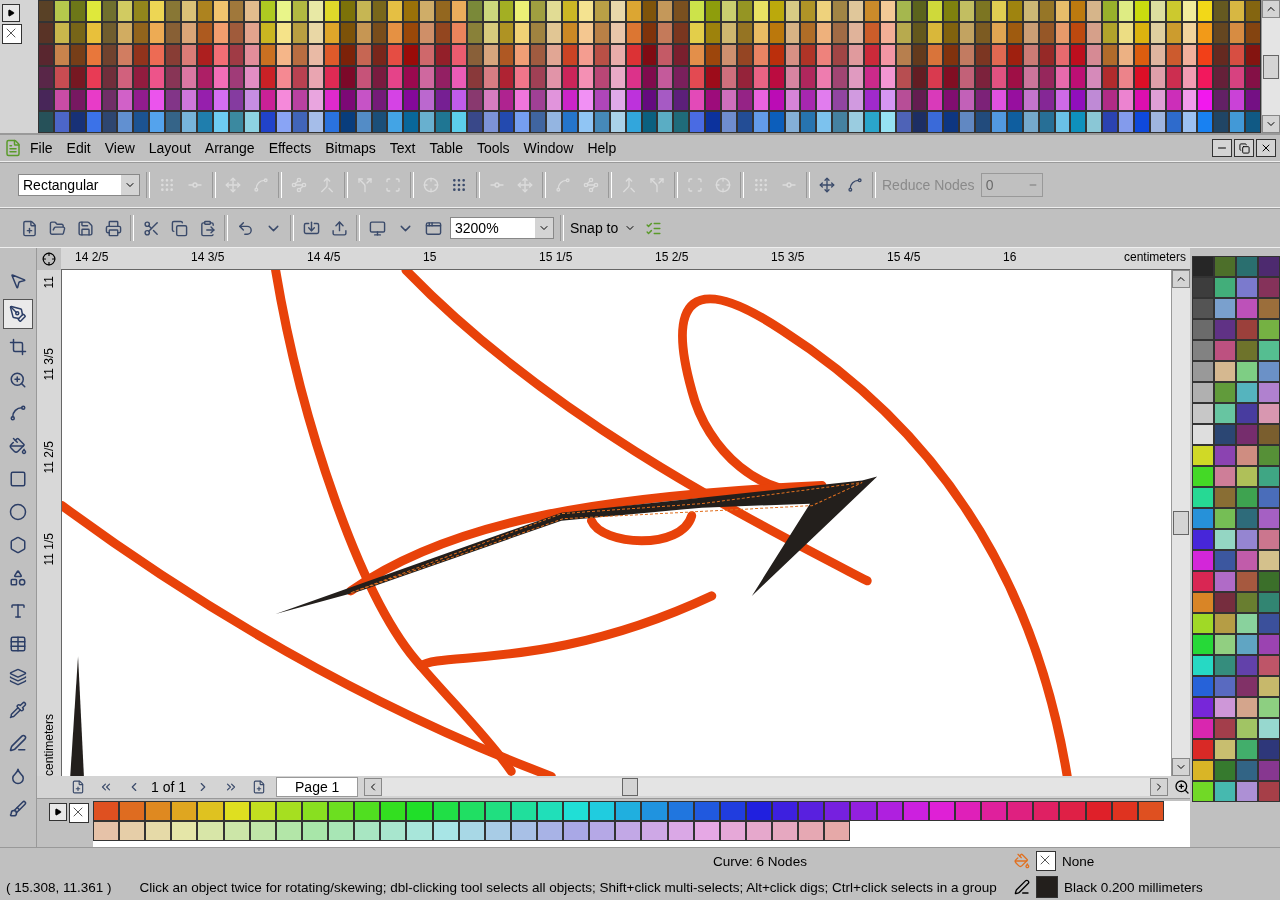 The height and width of the screenshot is (900, 1280). I want to click on menu-item: Layout, so click(169, 148).